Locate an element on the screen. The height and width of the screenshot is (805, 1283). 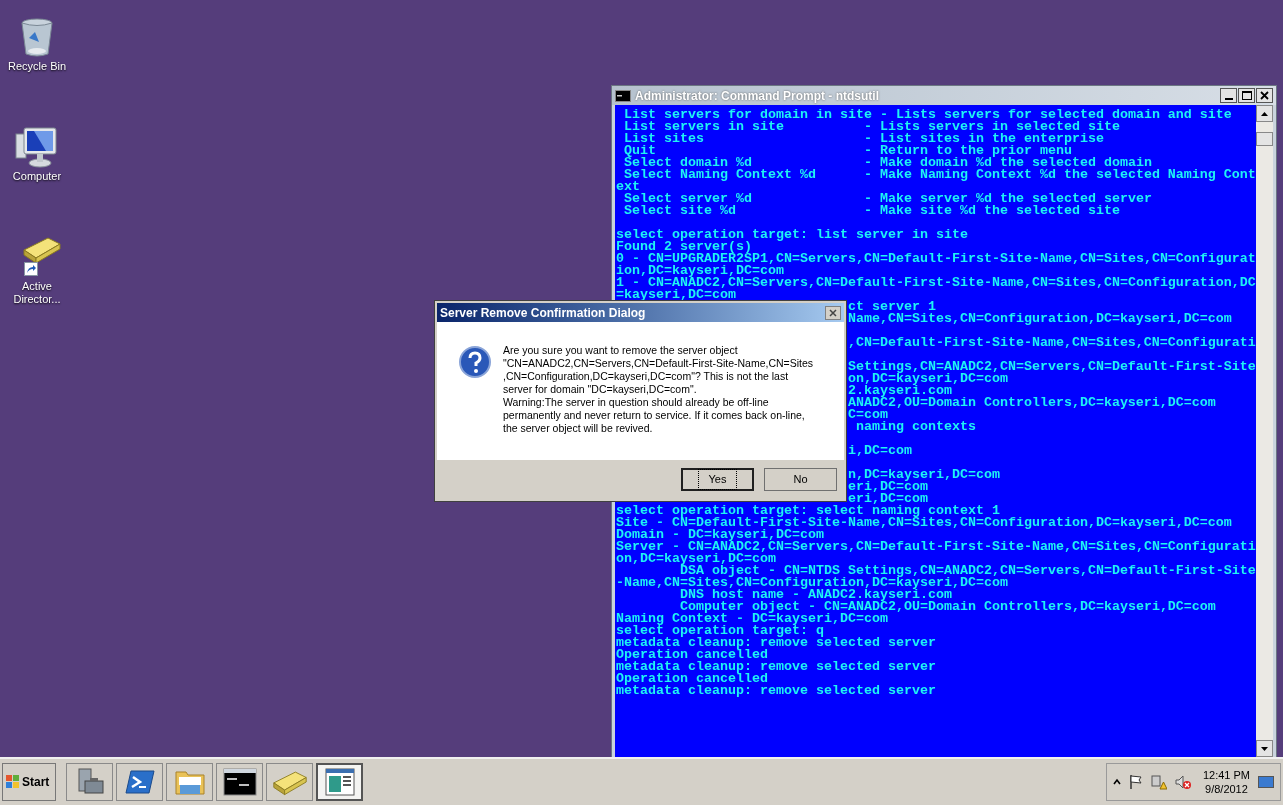
windows-logo-icon is located at coordinates (13, 782).